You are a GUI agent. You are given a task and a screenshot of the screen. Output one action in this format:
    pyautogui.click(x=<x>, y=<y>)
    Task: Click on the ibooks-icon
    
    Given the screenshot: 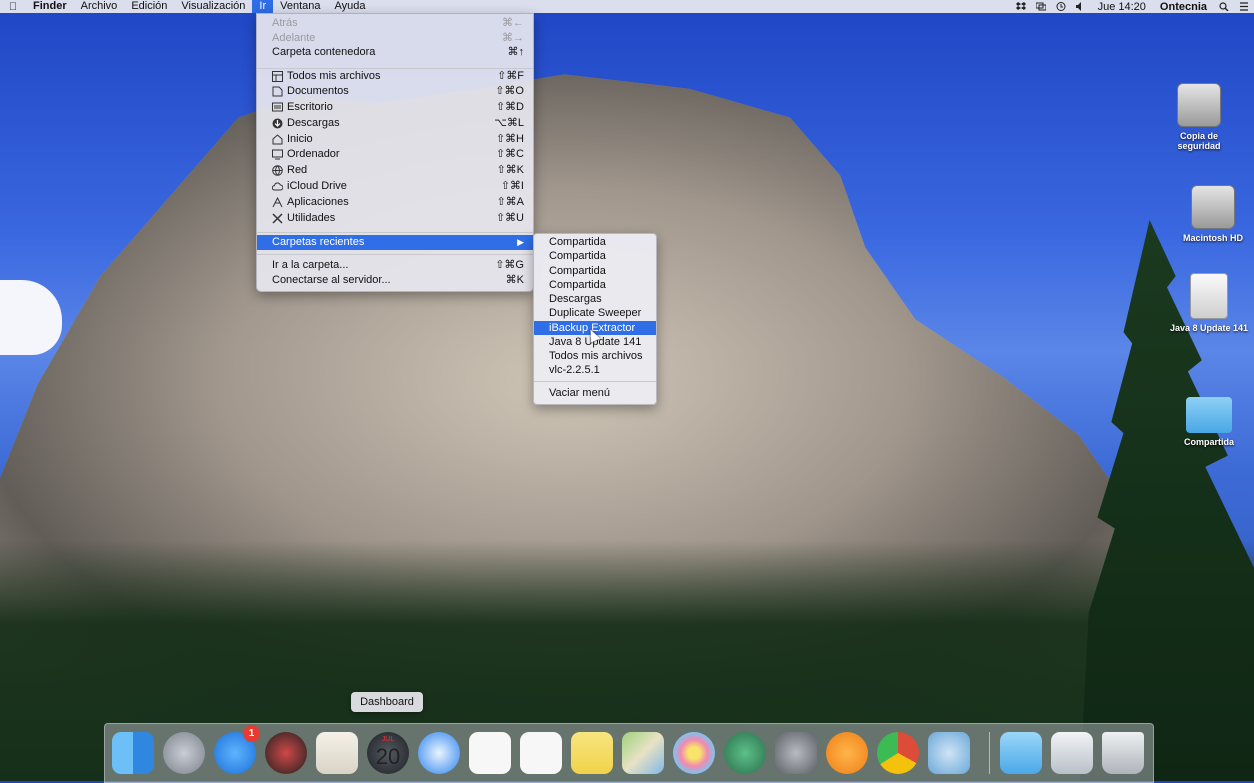 What is the action you would take?
    pyautogui.click(x=847, y=753)
    